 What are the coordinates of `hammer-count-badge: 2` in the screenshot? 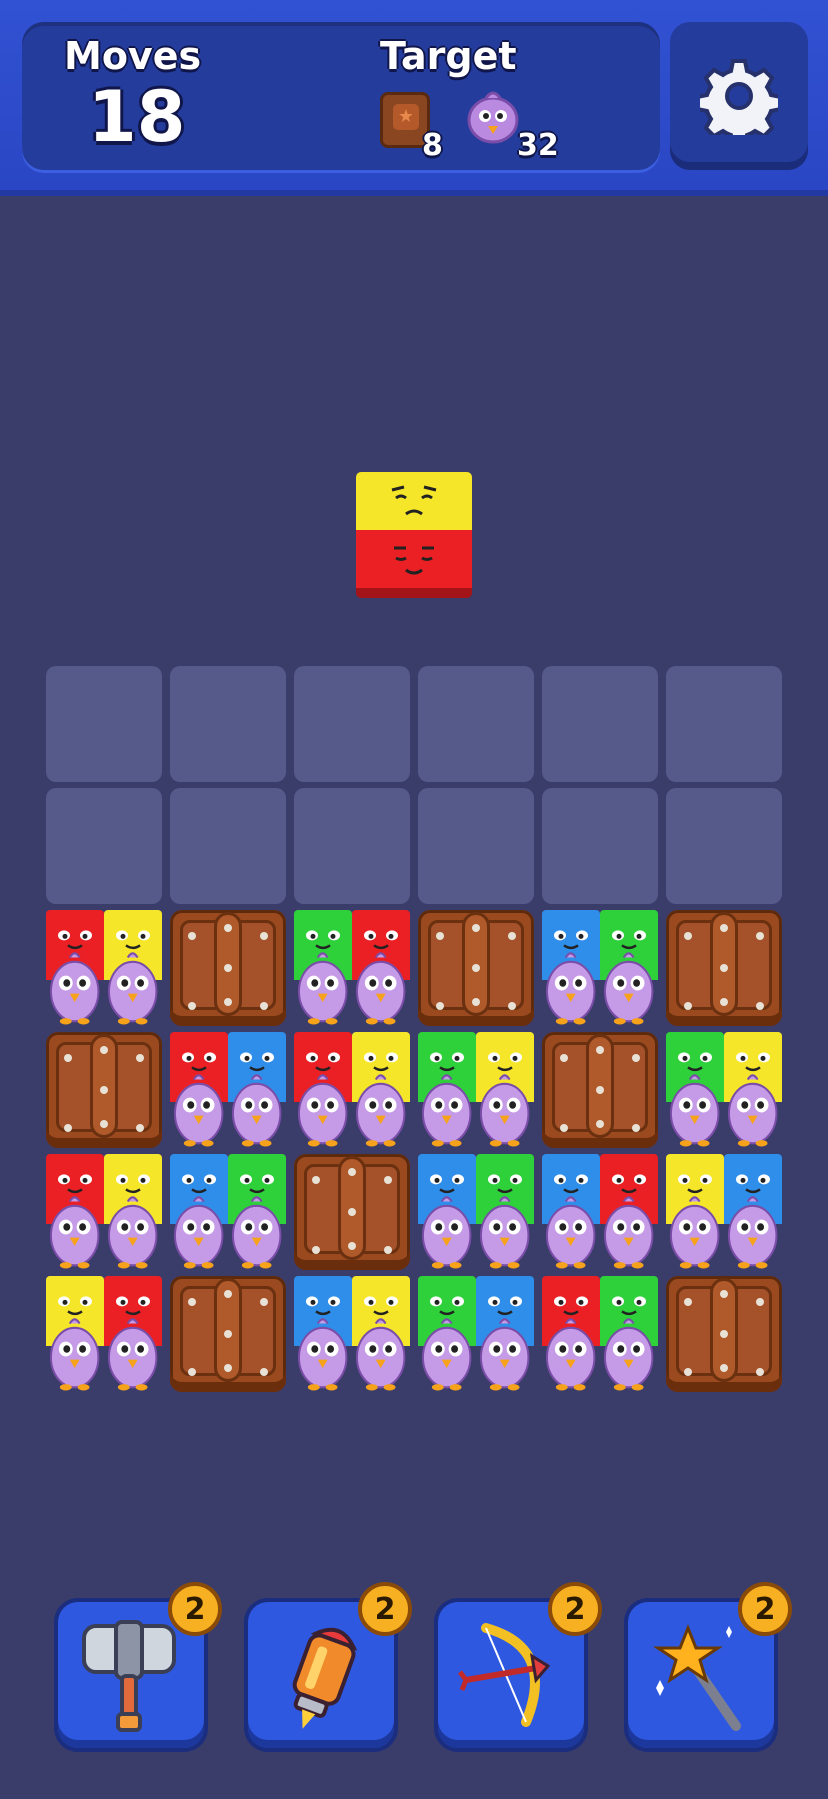 It's located at (195, 1609).